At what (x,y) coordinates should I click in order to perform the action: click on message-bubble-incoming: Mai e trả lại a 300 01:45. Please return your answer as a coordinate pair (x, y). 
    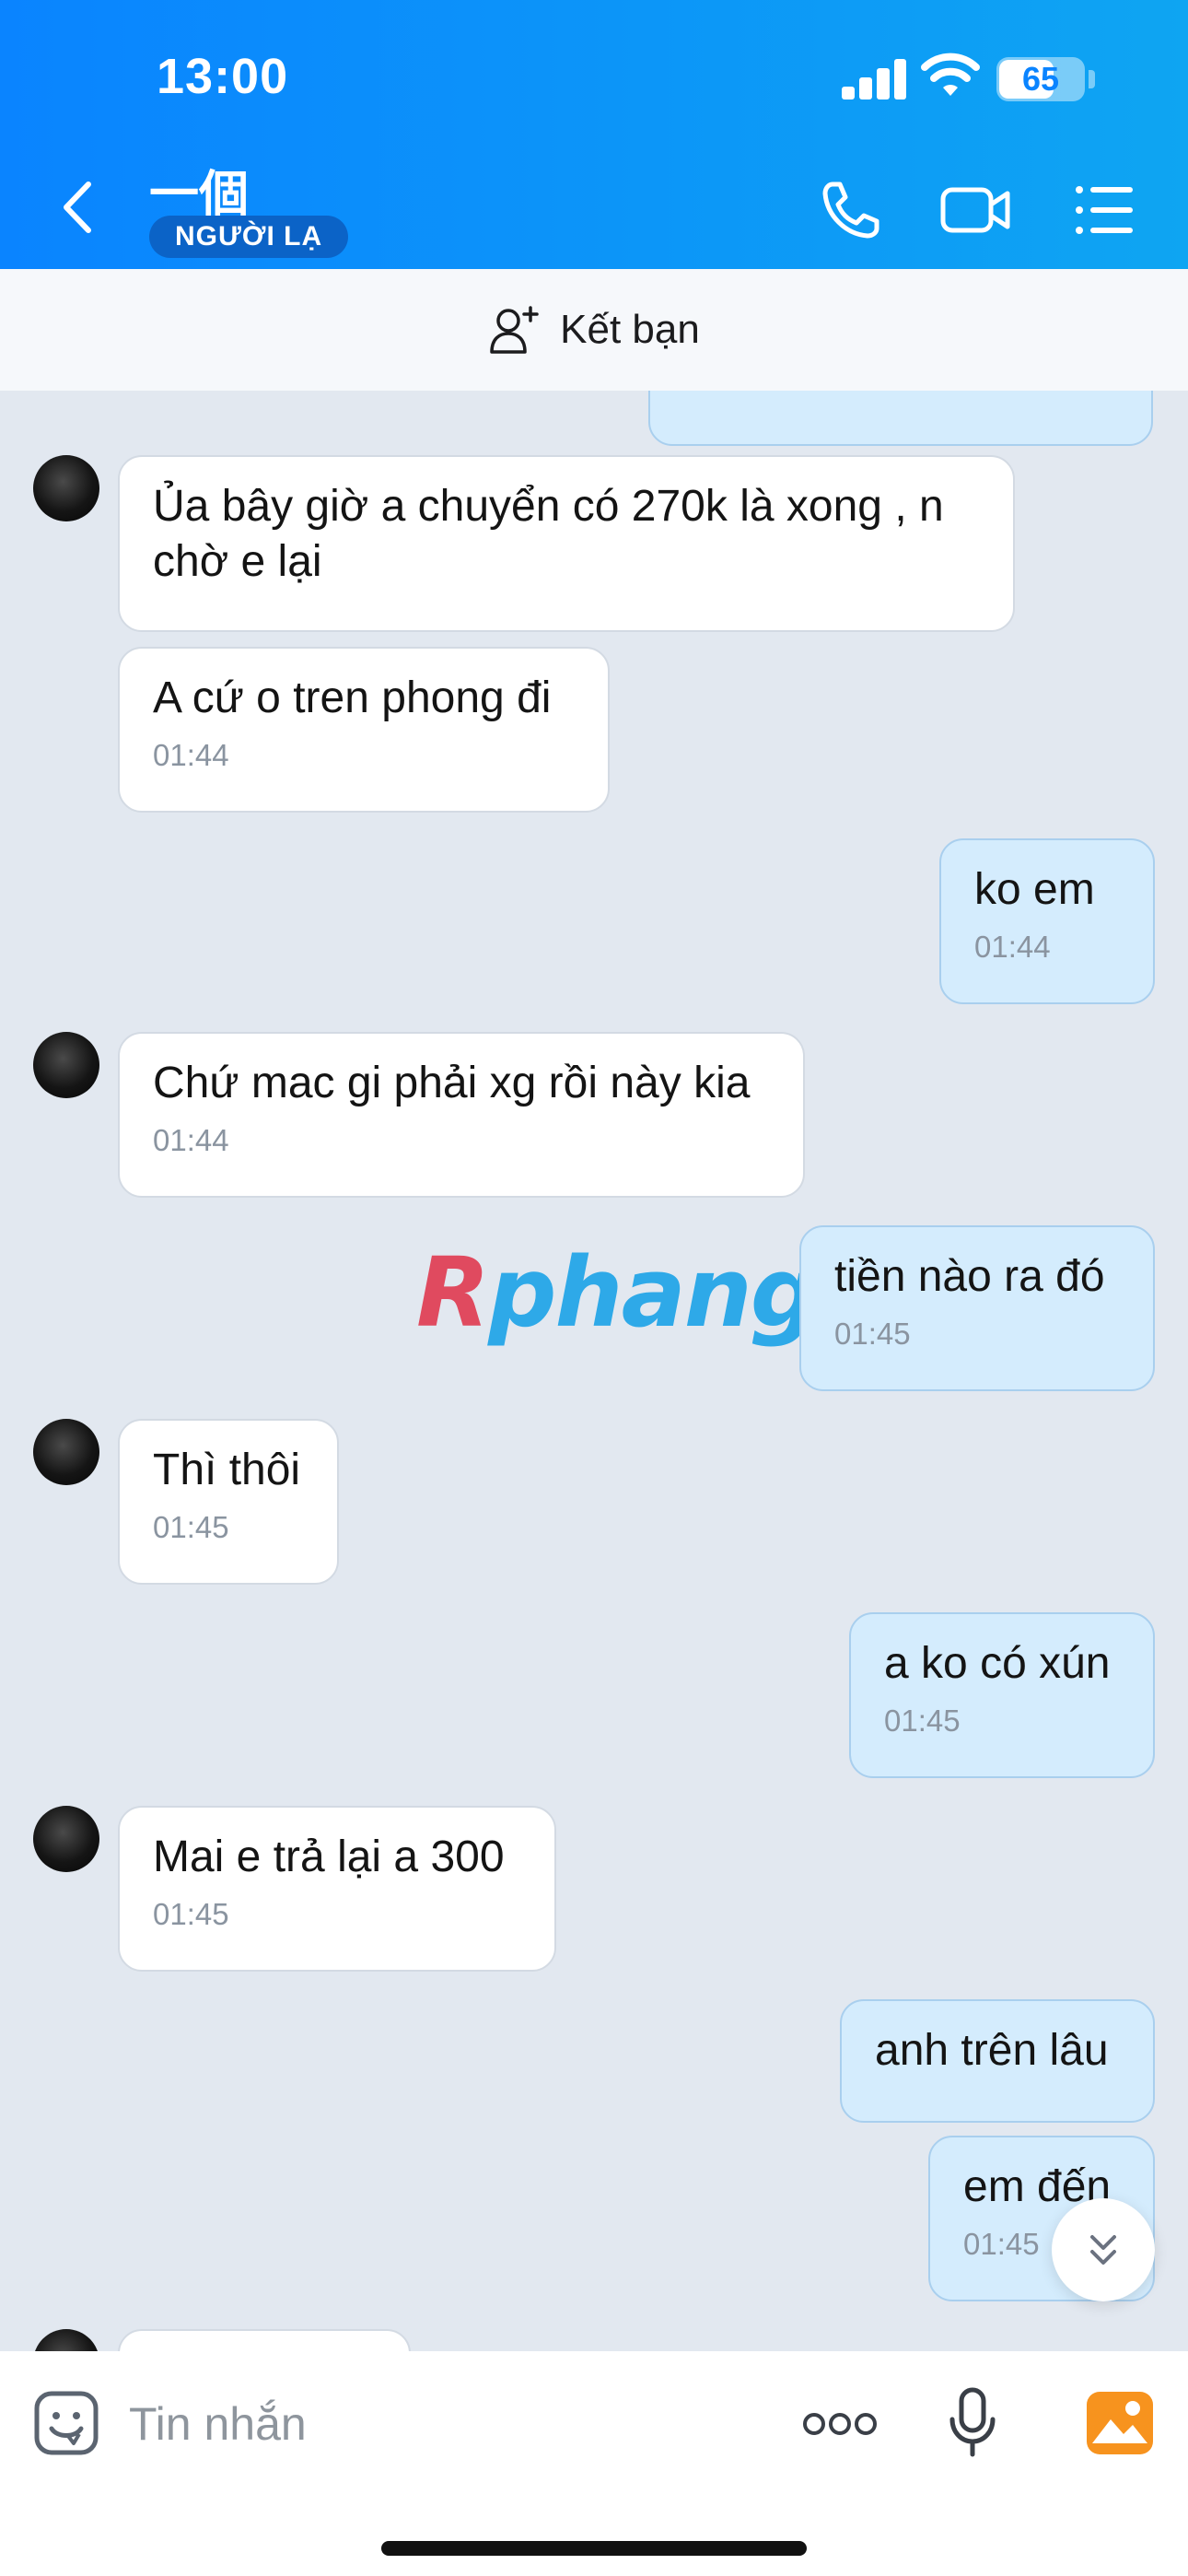
    Looking at the image, I should click on (337, 1889).